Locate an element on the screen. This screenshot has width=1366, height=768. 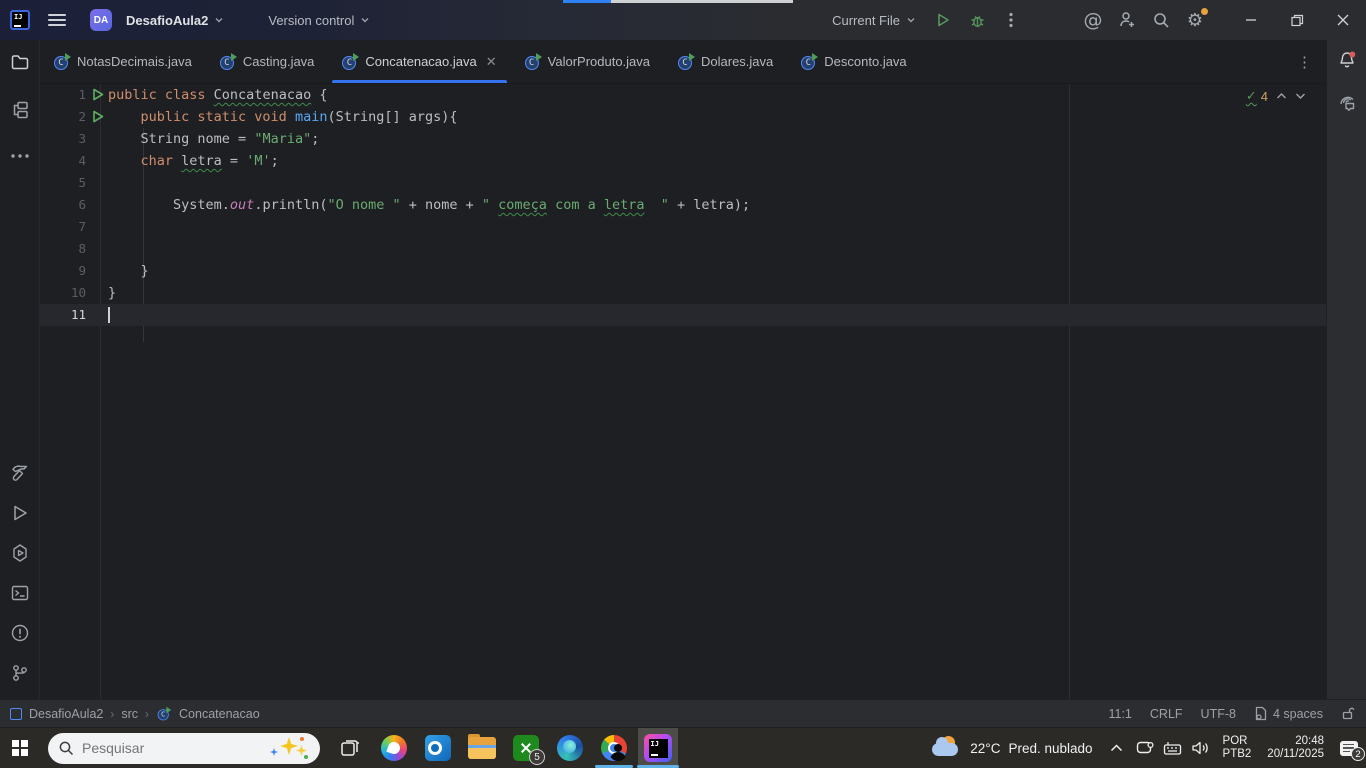
breadcrumb: DesafioAula2 › src › C Concatenacao is located at coordinates (135, 714).